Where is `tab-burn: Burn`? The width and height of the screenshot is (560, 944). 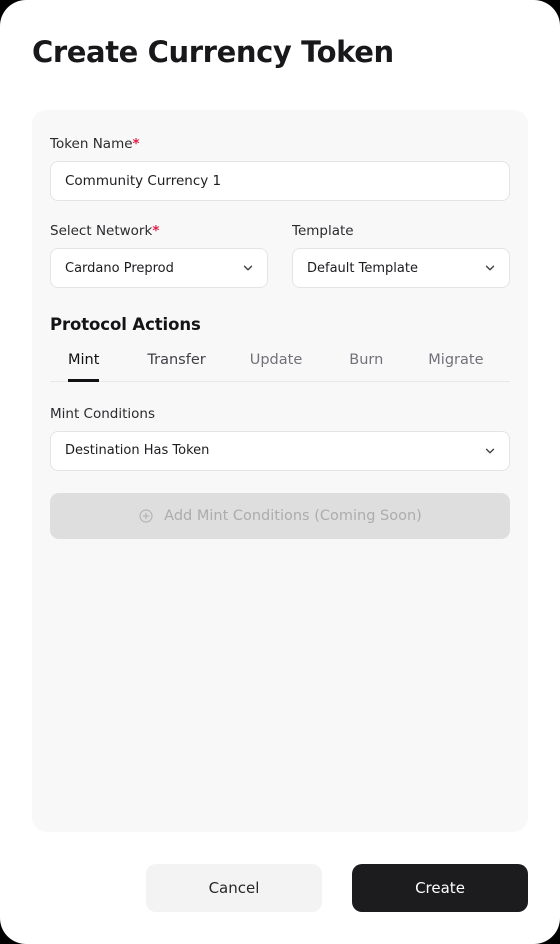
tab-burn: Burn is located at coordinates (366, 366).